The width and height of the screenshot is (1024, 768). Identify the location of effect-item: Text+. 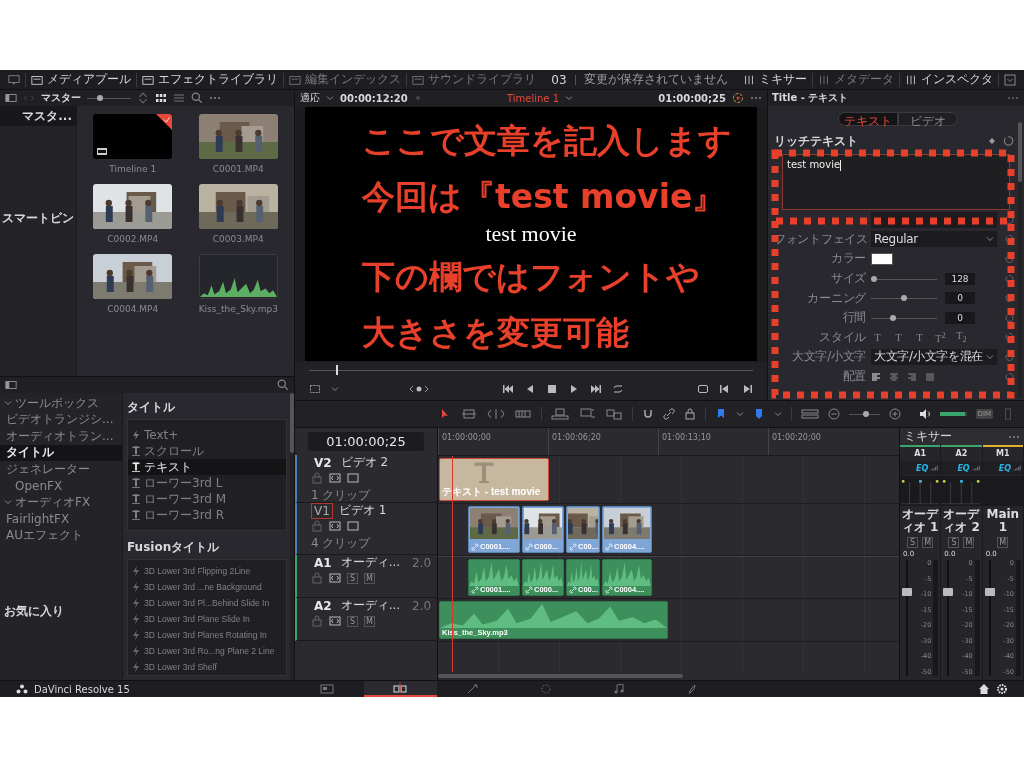
(207, 435).